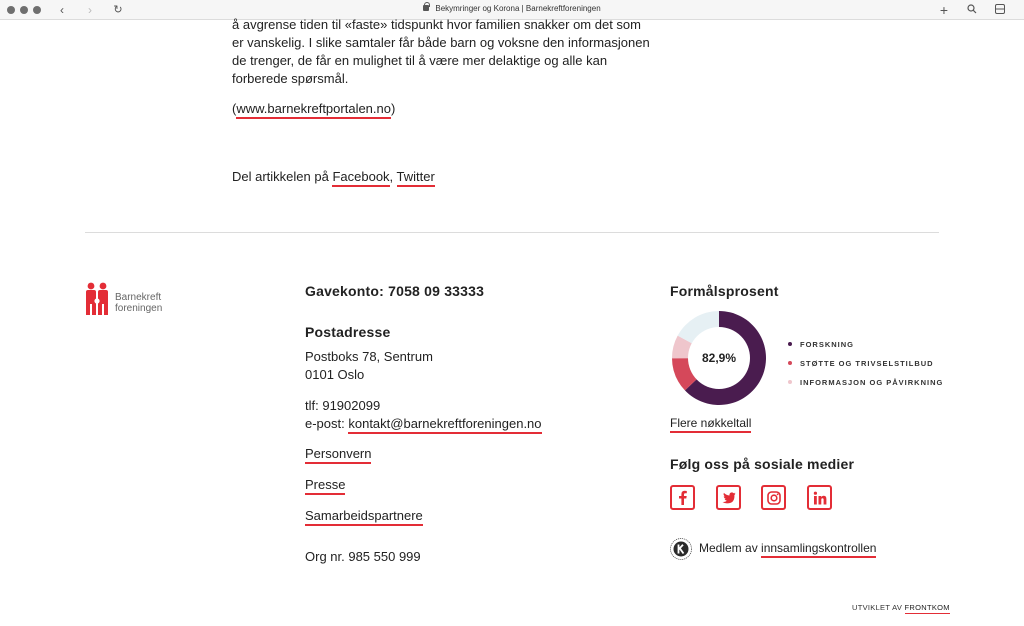 This screenshot has width=1024, height=626. What do you see at coordinates (369, 356) in the screenshot?
I see `address-line: Postboks 78, Sentrum` at bounding box center [369, 356].